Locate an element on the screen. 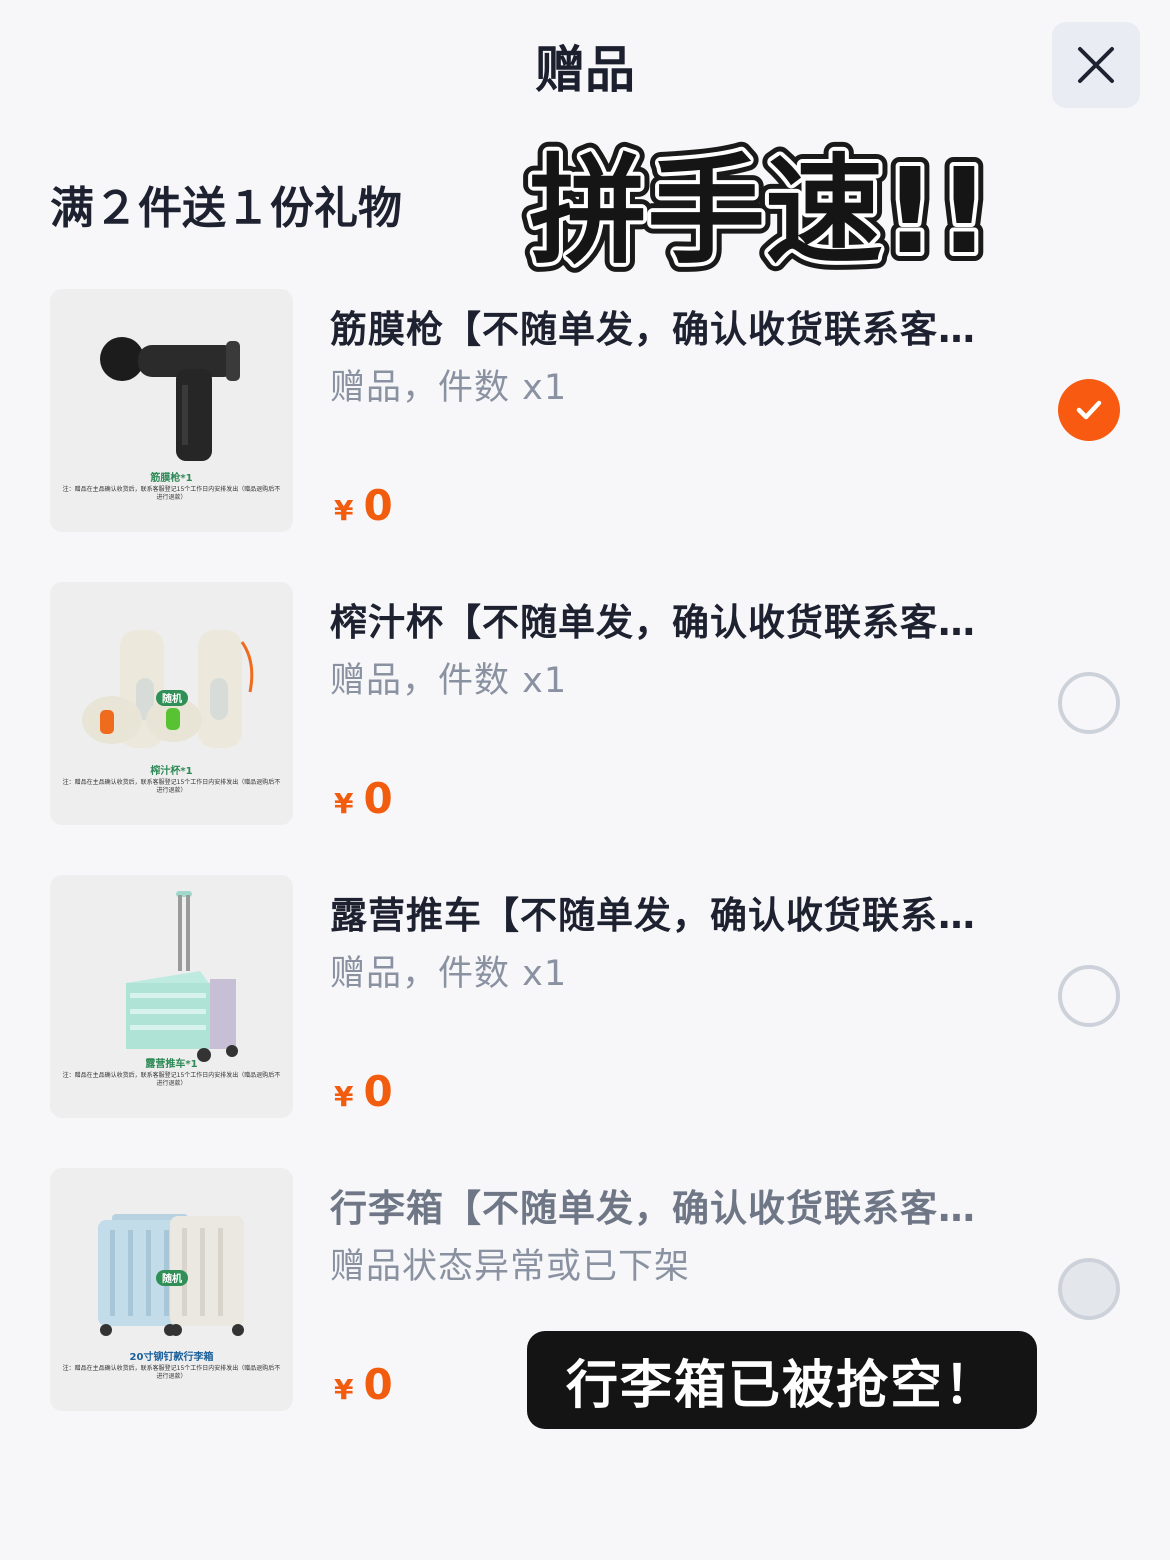 Image resolution: width=1170 pixels, height=1560 pixels. select-radio-checked is located at coordinates (1089, 410).